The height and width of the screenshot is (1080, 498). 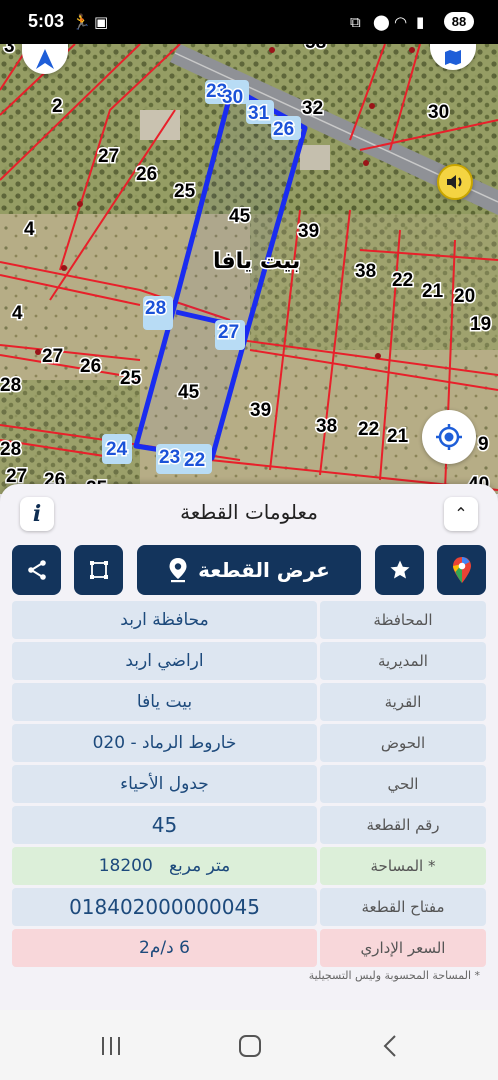 I want to click on row-plot-number: 45 رقم القطعة, so click(x=249, y=825).